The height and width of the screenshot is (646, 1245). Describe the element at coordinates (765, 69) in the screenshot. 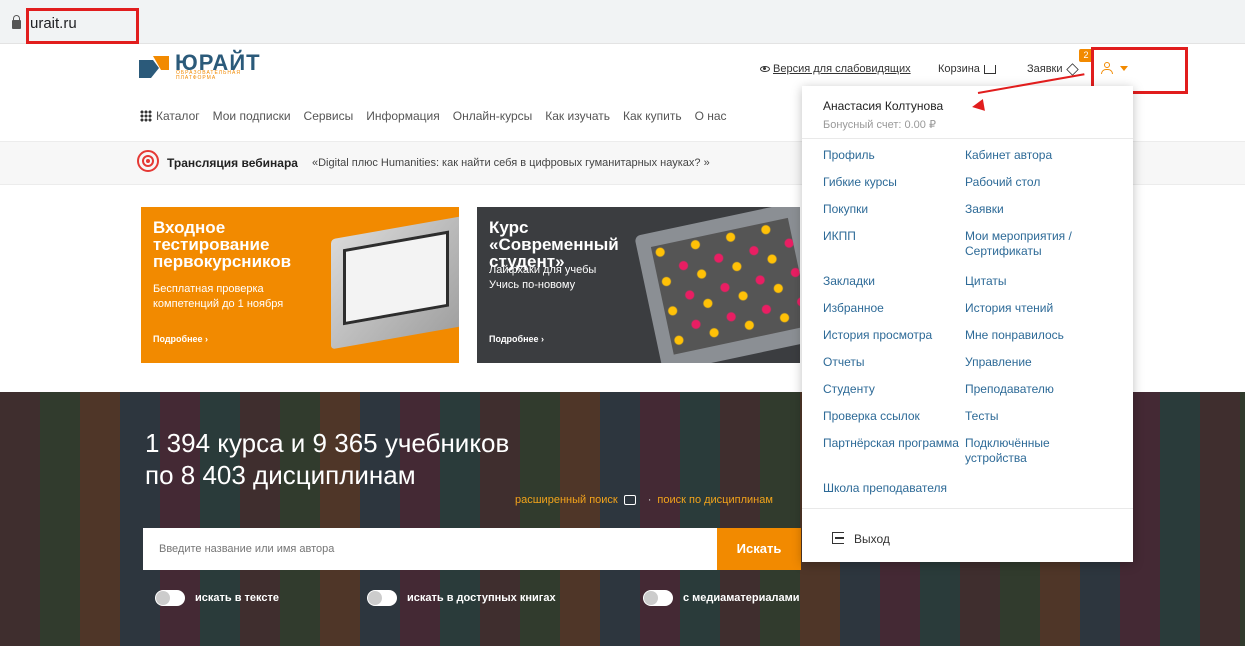

I see `eye-icon` at that location.